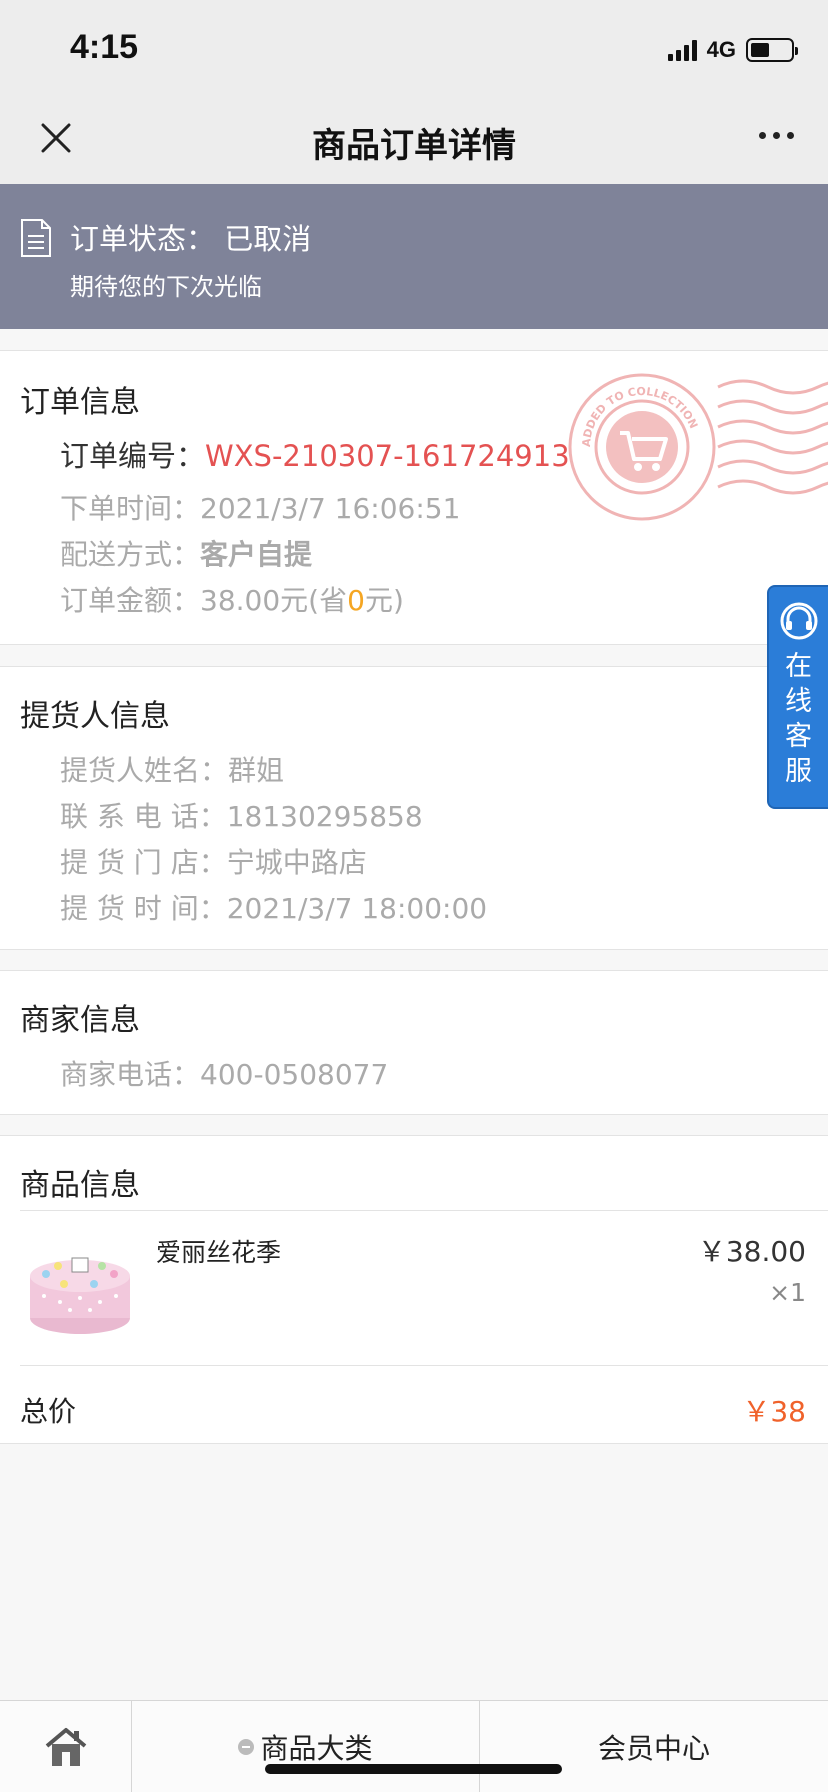 This screenshot has width=828, height=1792. What do you see at coordinates (798, 621) in the screenshot?
I see `headset-icon` at bounding box center [798, 621].